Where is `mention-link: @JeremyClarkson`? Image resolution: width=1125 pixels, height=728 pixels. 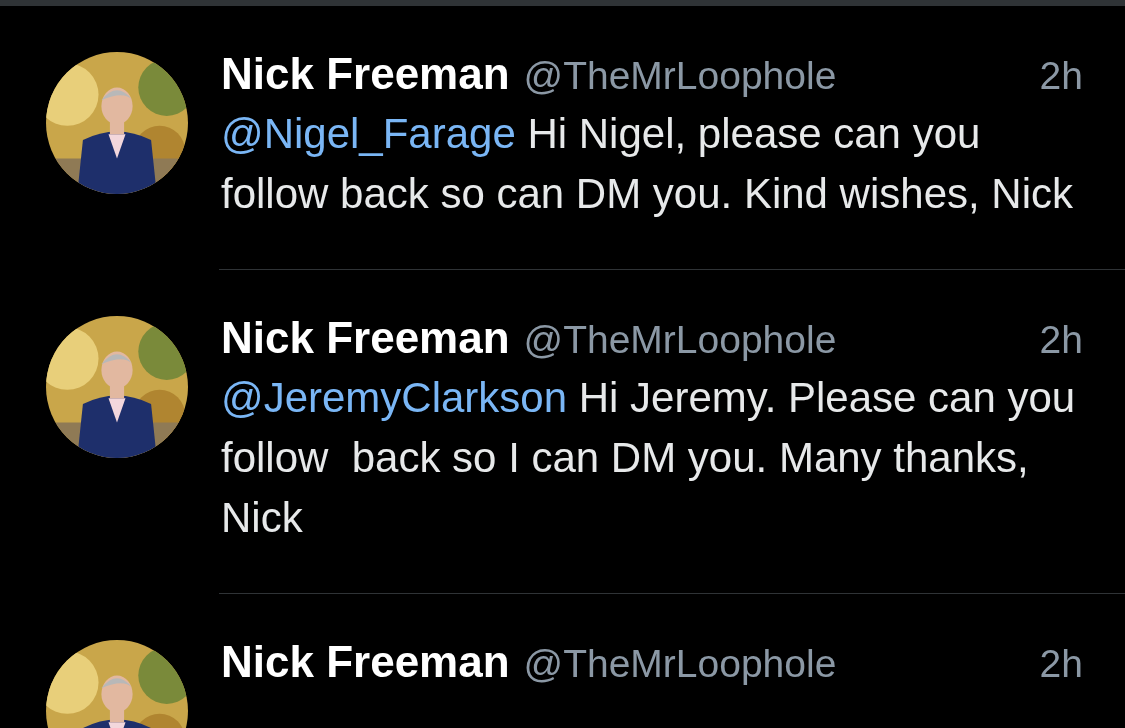 mention-link: @JeremyClarkson is located at coordinates (394, 397).